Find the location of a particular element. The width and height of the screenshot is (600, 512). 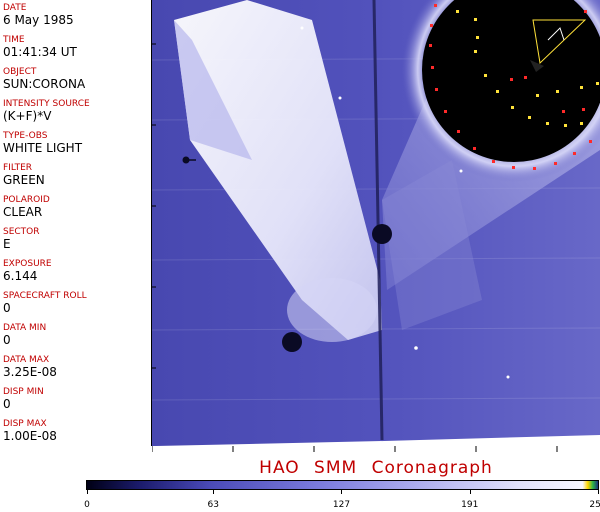

colorbar-tick-label: 127 is located at coordinates (341, 505).